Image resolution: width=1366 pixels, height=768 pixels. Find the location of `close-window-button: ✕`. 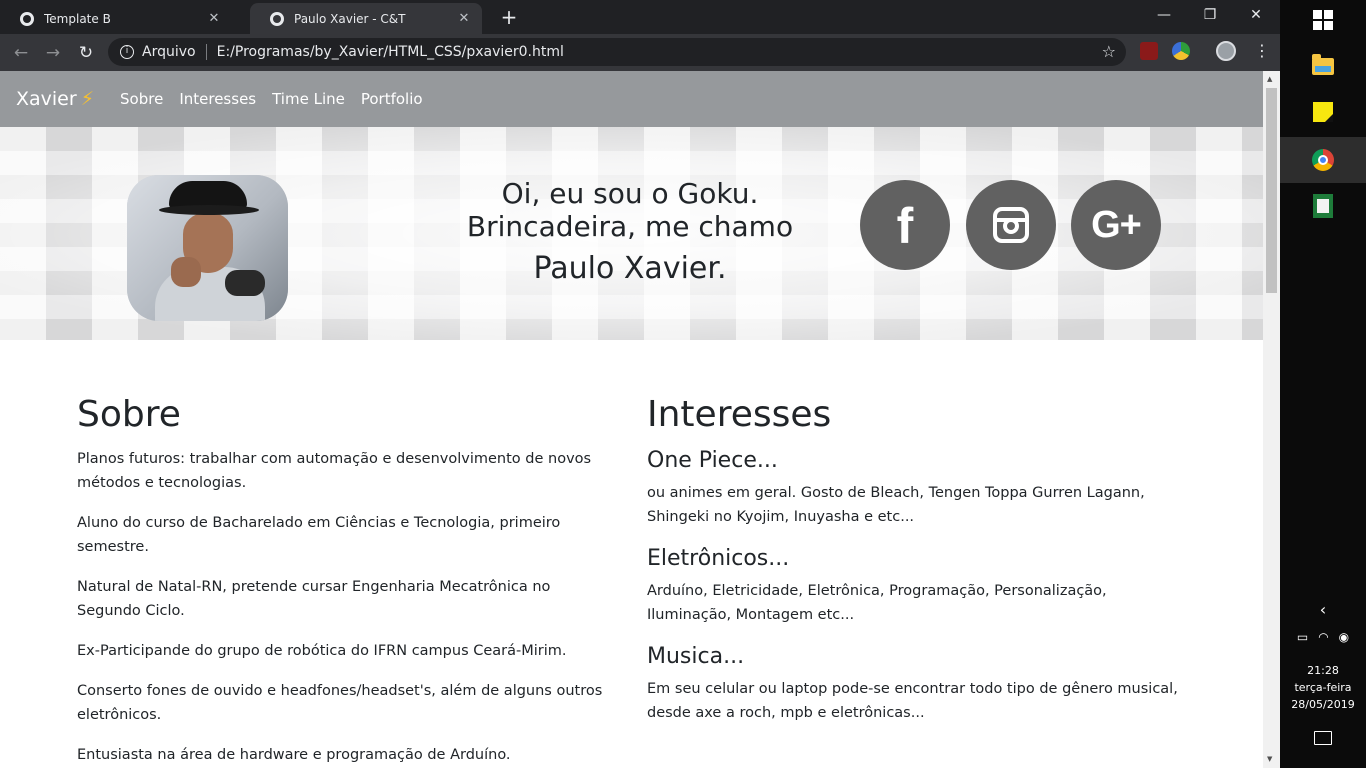

close-window-button: ✕ is located at coordinates (1256, 15).